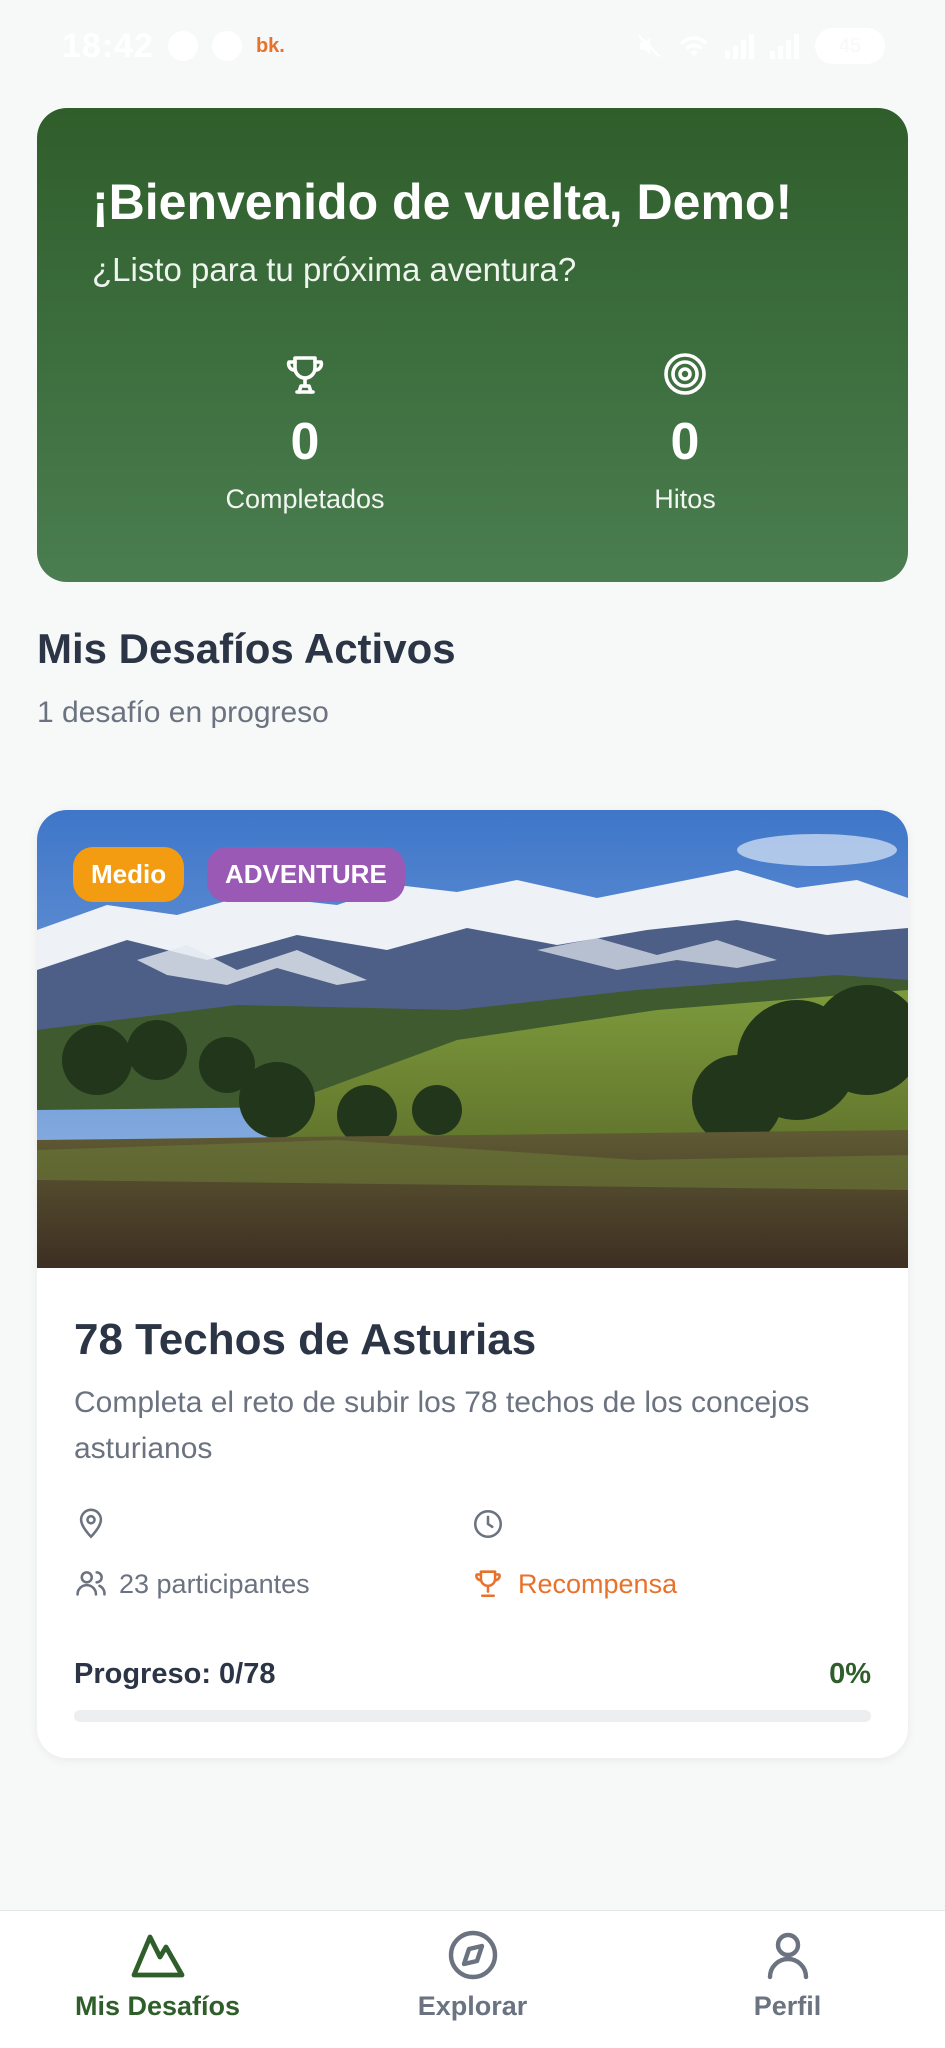 The height and width of the screenshot is (2048, 945). What do you see at coordinates (850, 1674) in the screenshot?
I see `progress-percent: 0%` at bounding box center [850, 1674].